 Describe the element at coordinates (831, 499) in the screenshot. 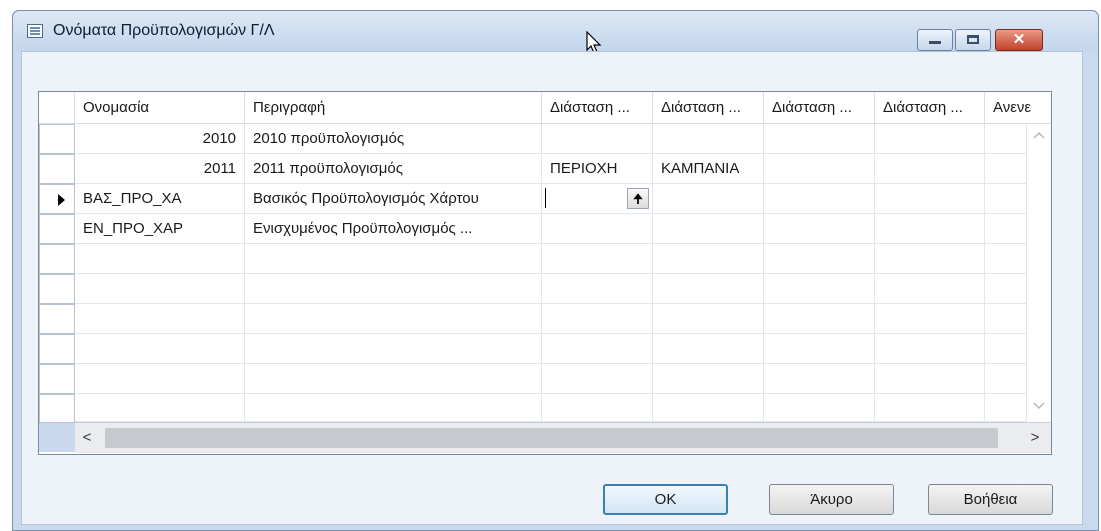

I see `cancel-button: Άκυρο` at that location.